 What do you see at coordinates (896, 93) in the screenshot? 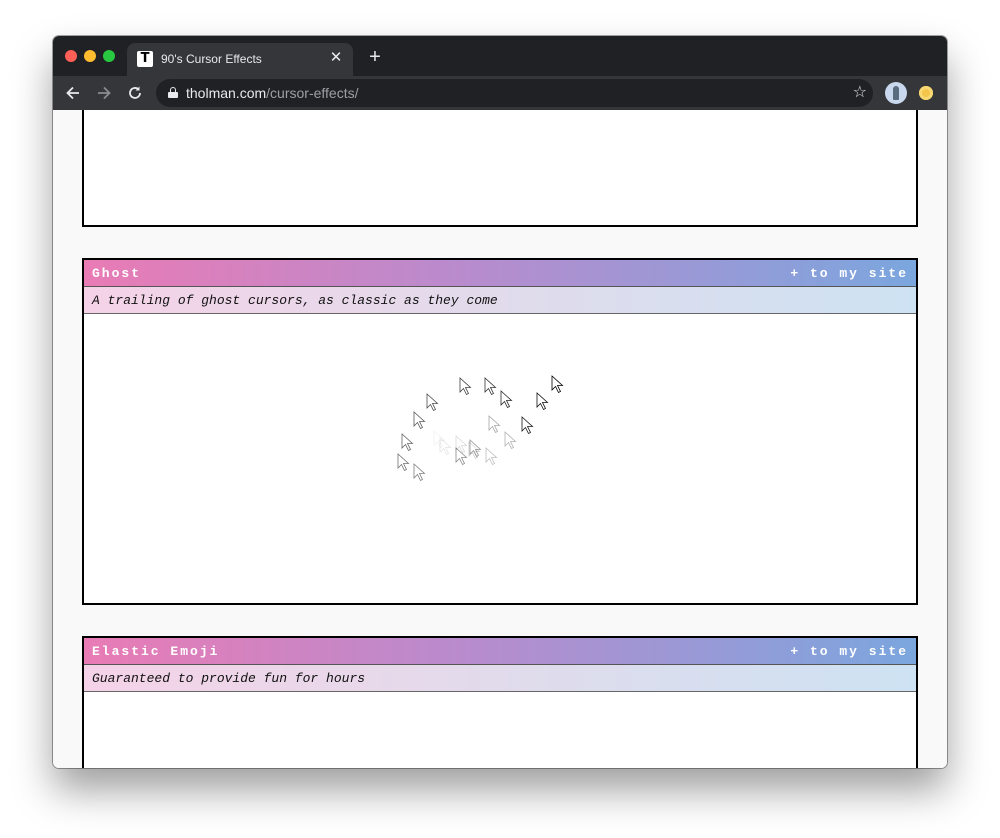
I see `profile-avatar` at bounding box center [896, 93].